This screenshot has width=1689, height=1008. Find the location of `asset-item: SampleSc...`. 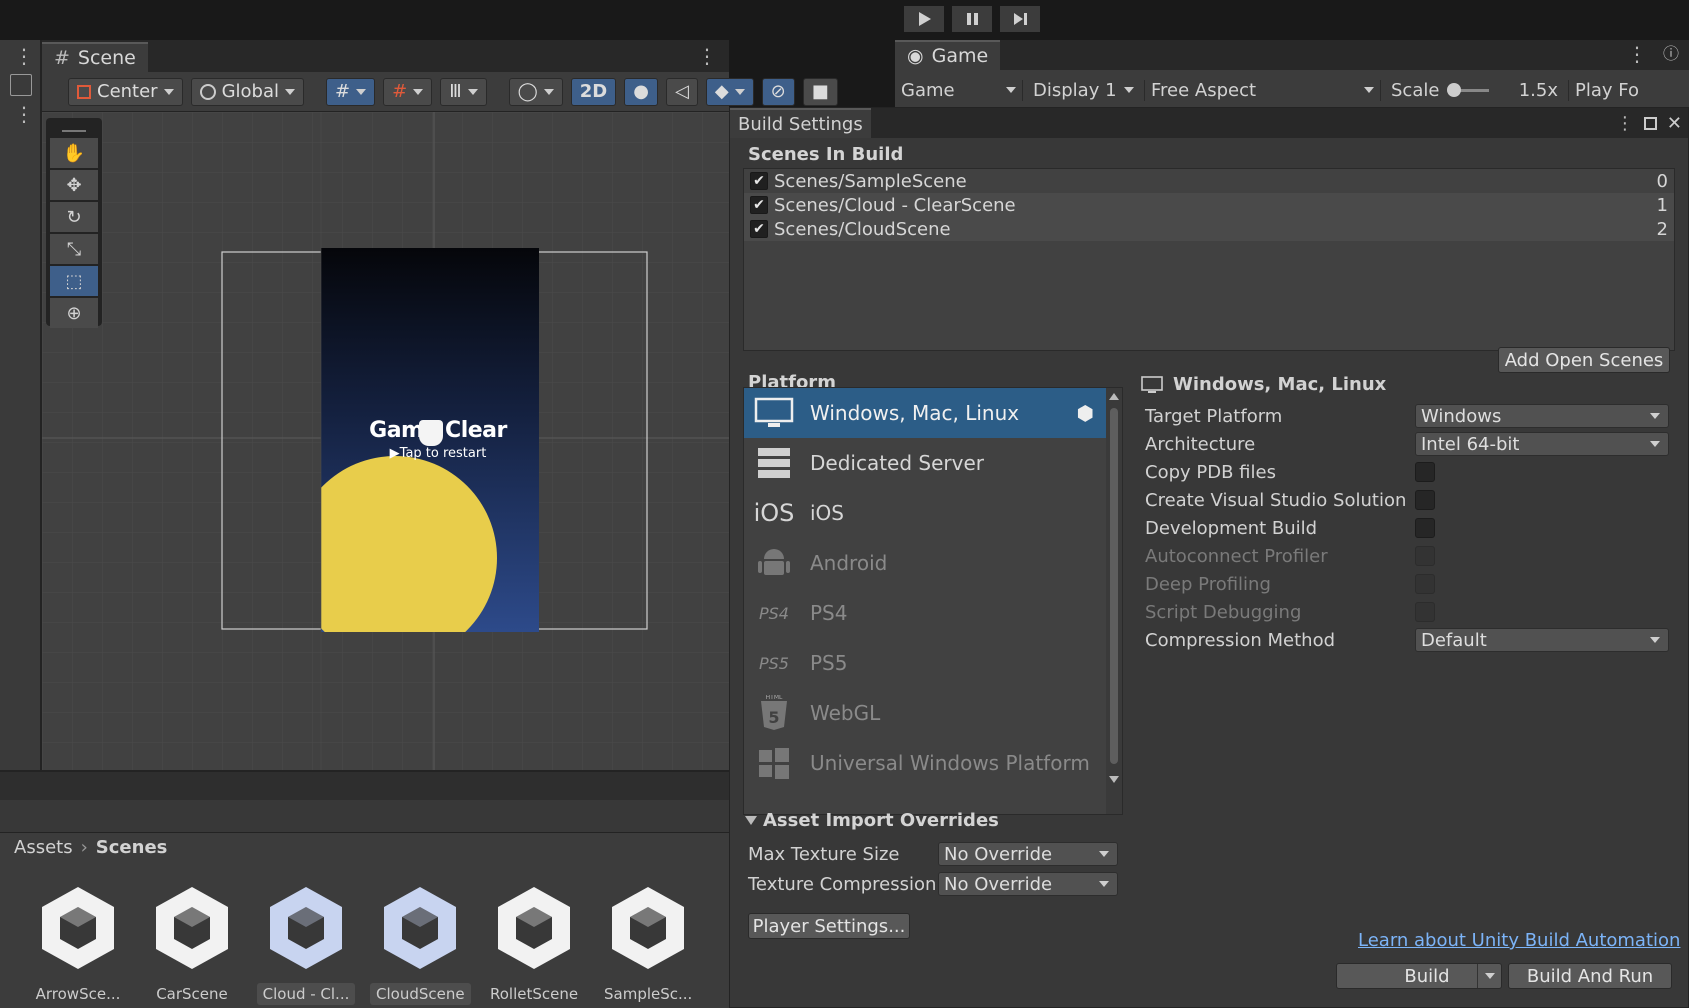

asset-item: SampleSc... is located at coordinates (648, 945).